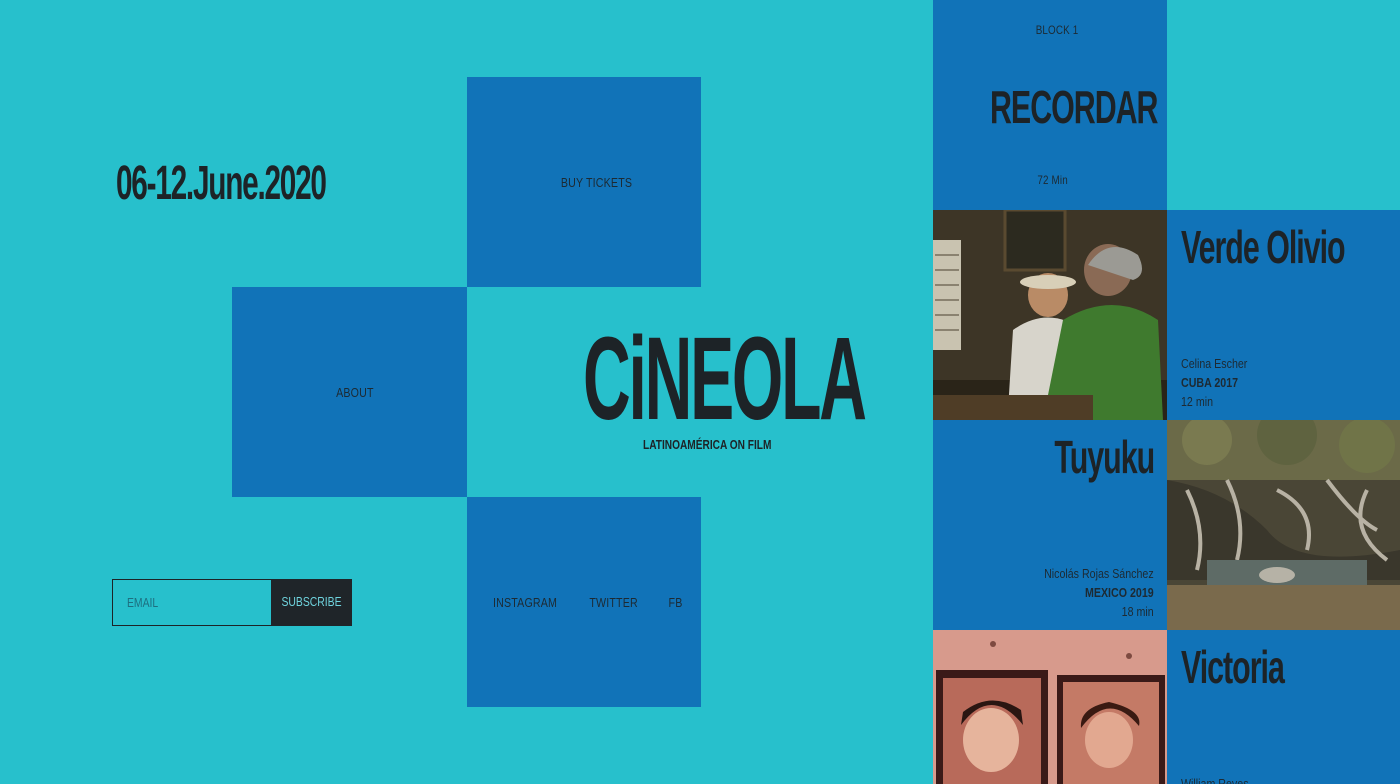 This screenshot has width=1400, height=784. I want to click on twitter-link: TWITTER, so click(613, 602).